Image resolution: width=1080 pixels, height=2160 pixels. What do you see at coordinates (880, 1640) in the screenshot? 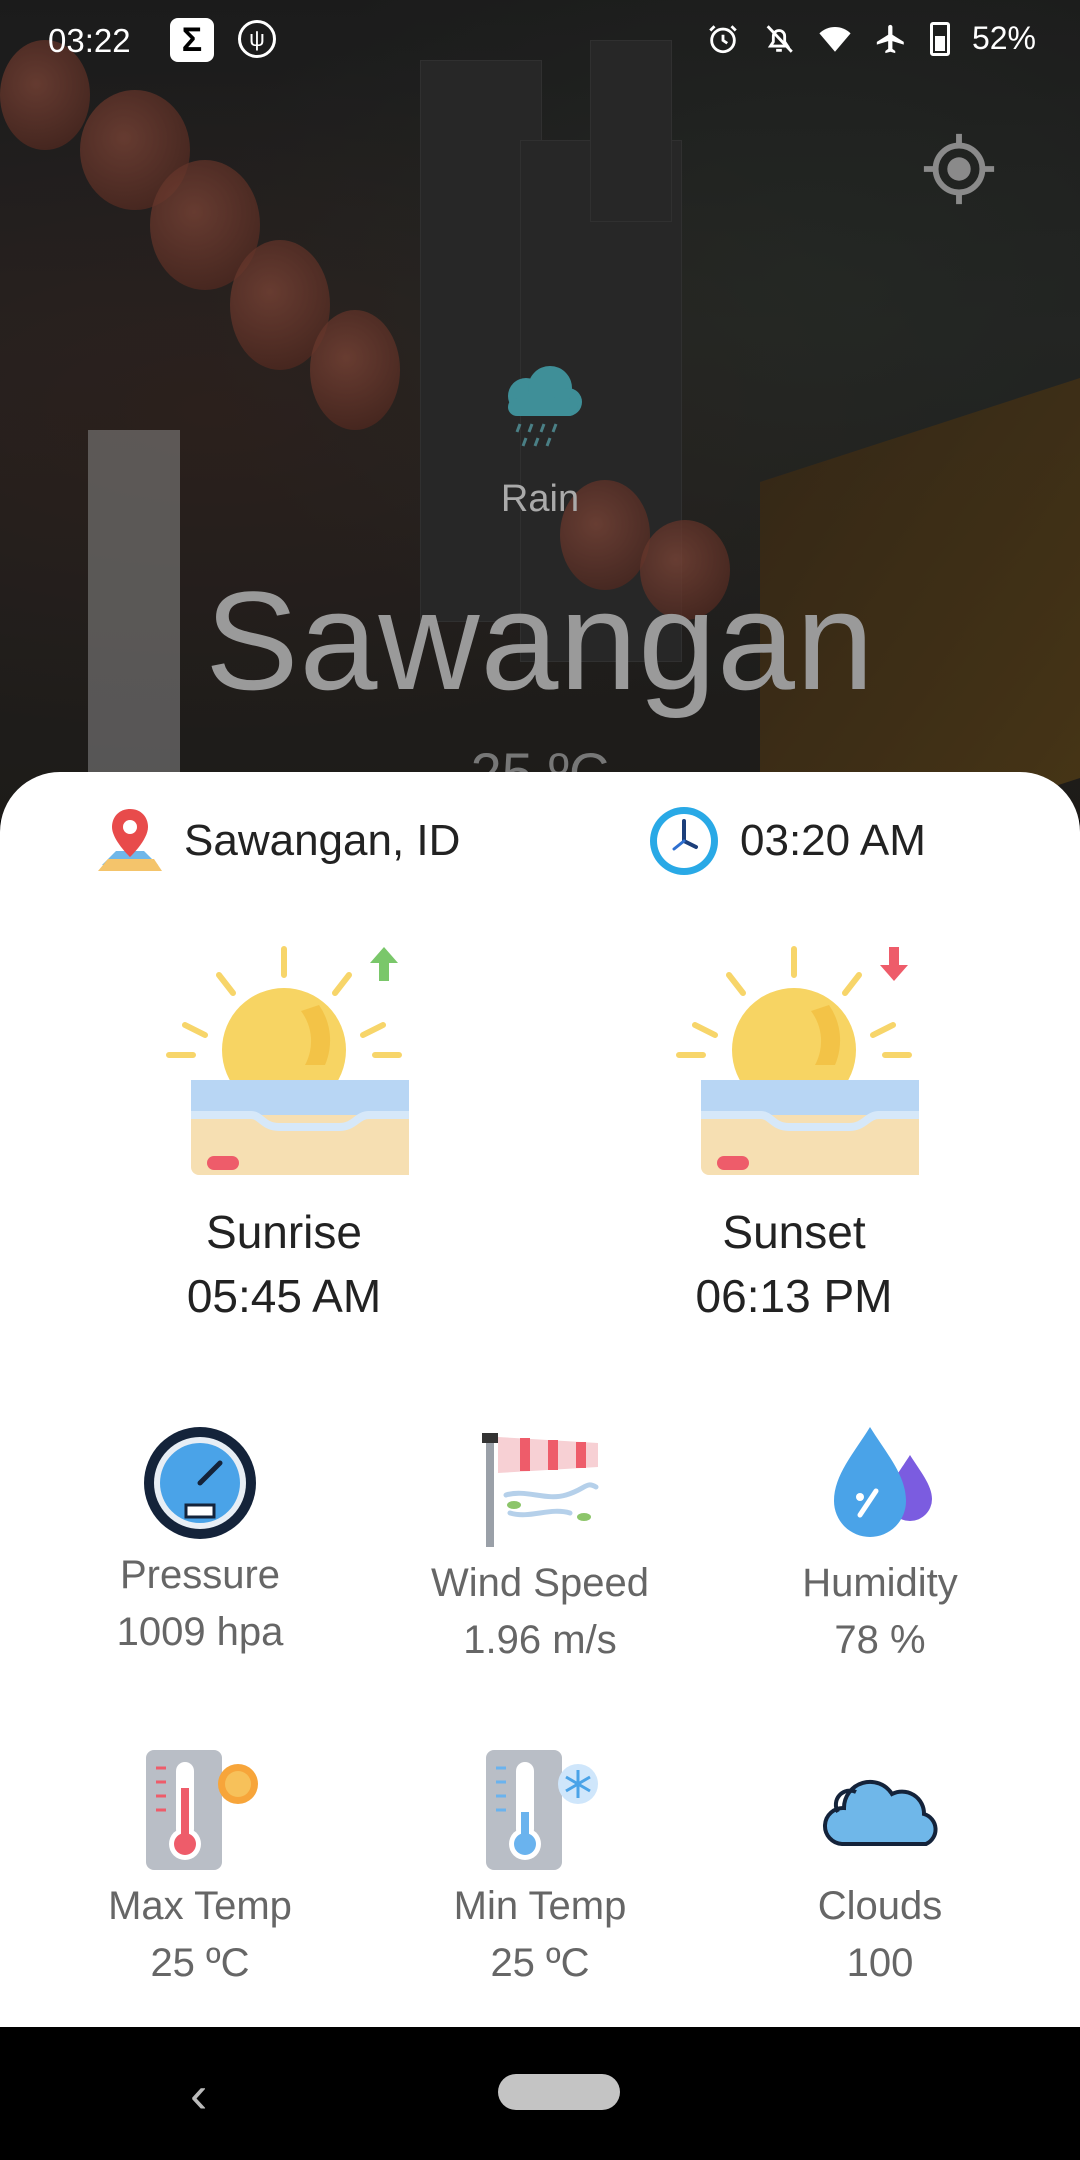
I see `humidity-value: 78 %` at bounding box center [880, 1640].